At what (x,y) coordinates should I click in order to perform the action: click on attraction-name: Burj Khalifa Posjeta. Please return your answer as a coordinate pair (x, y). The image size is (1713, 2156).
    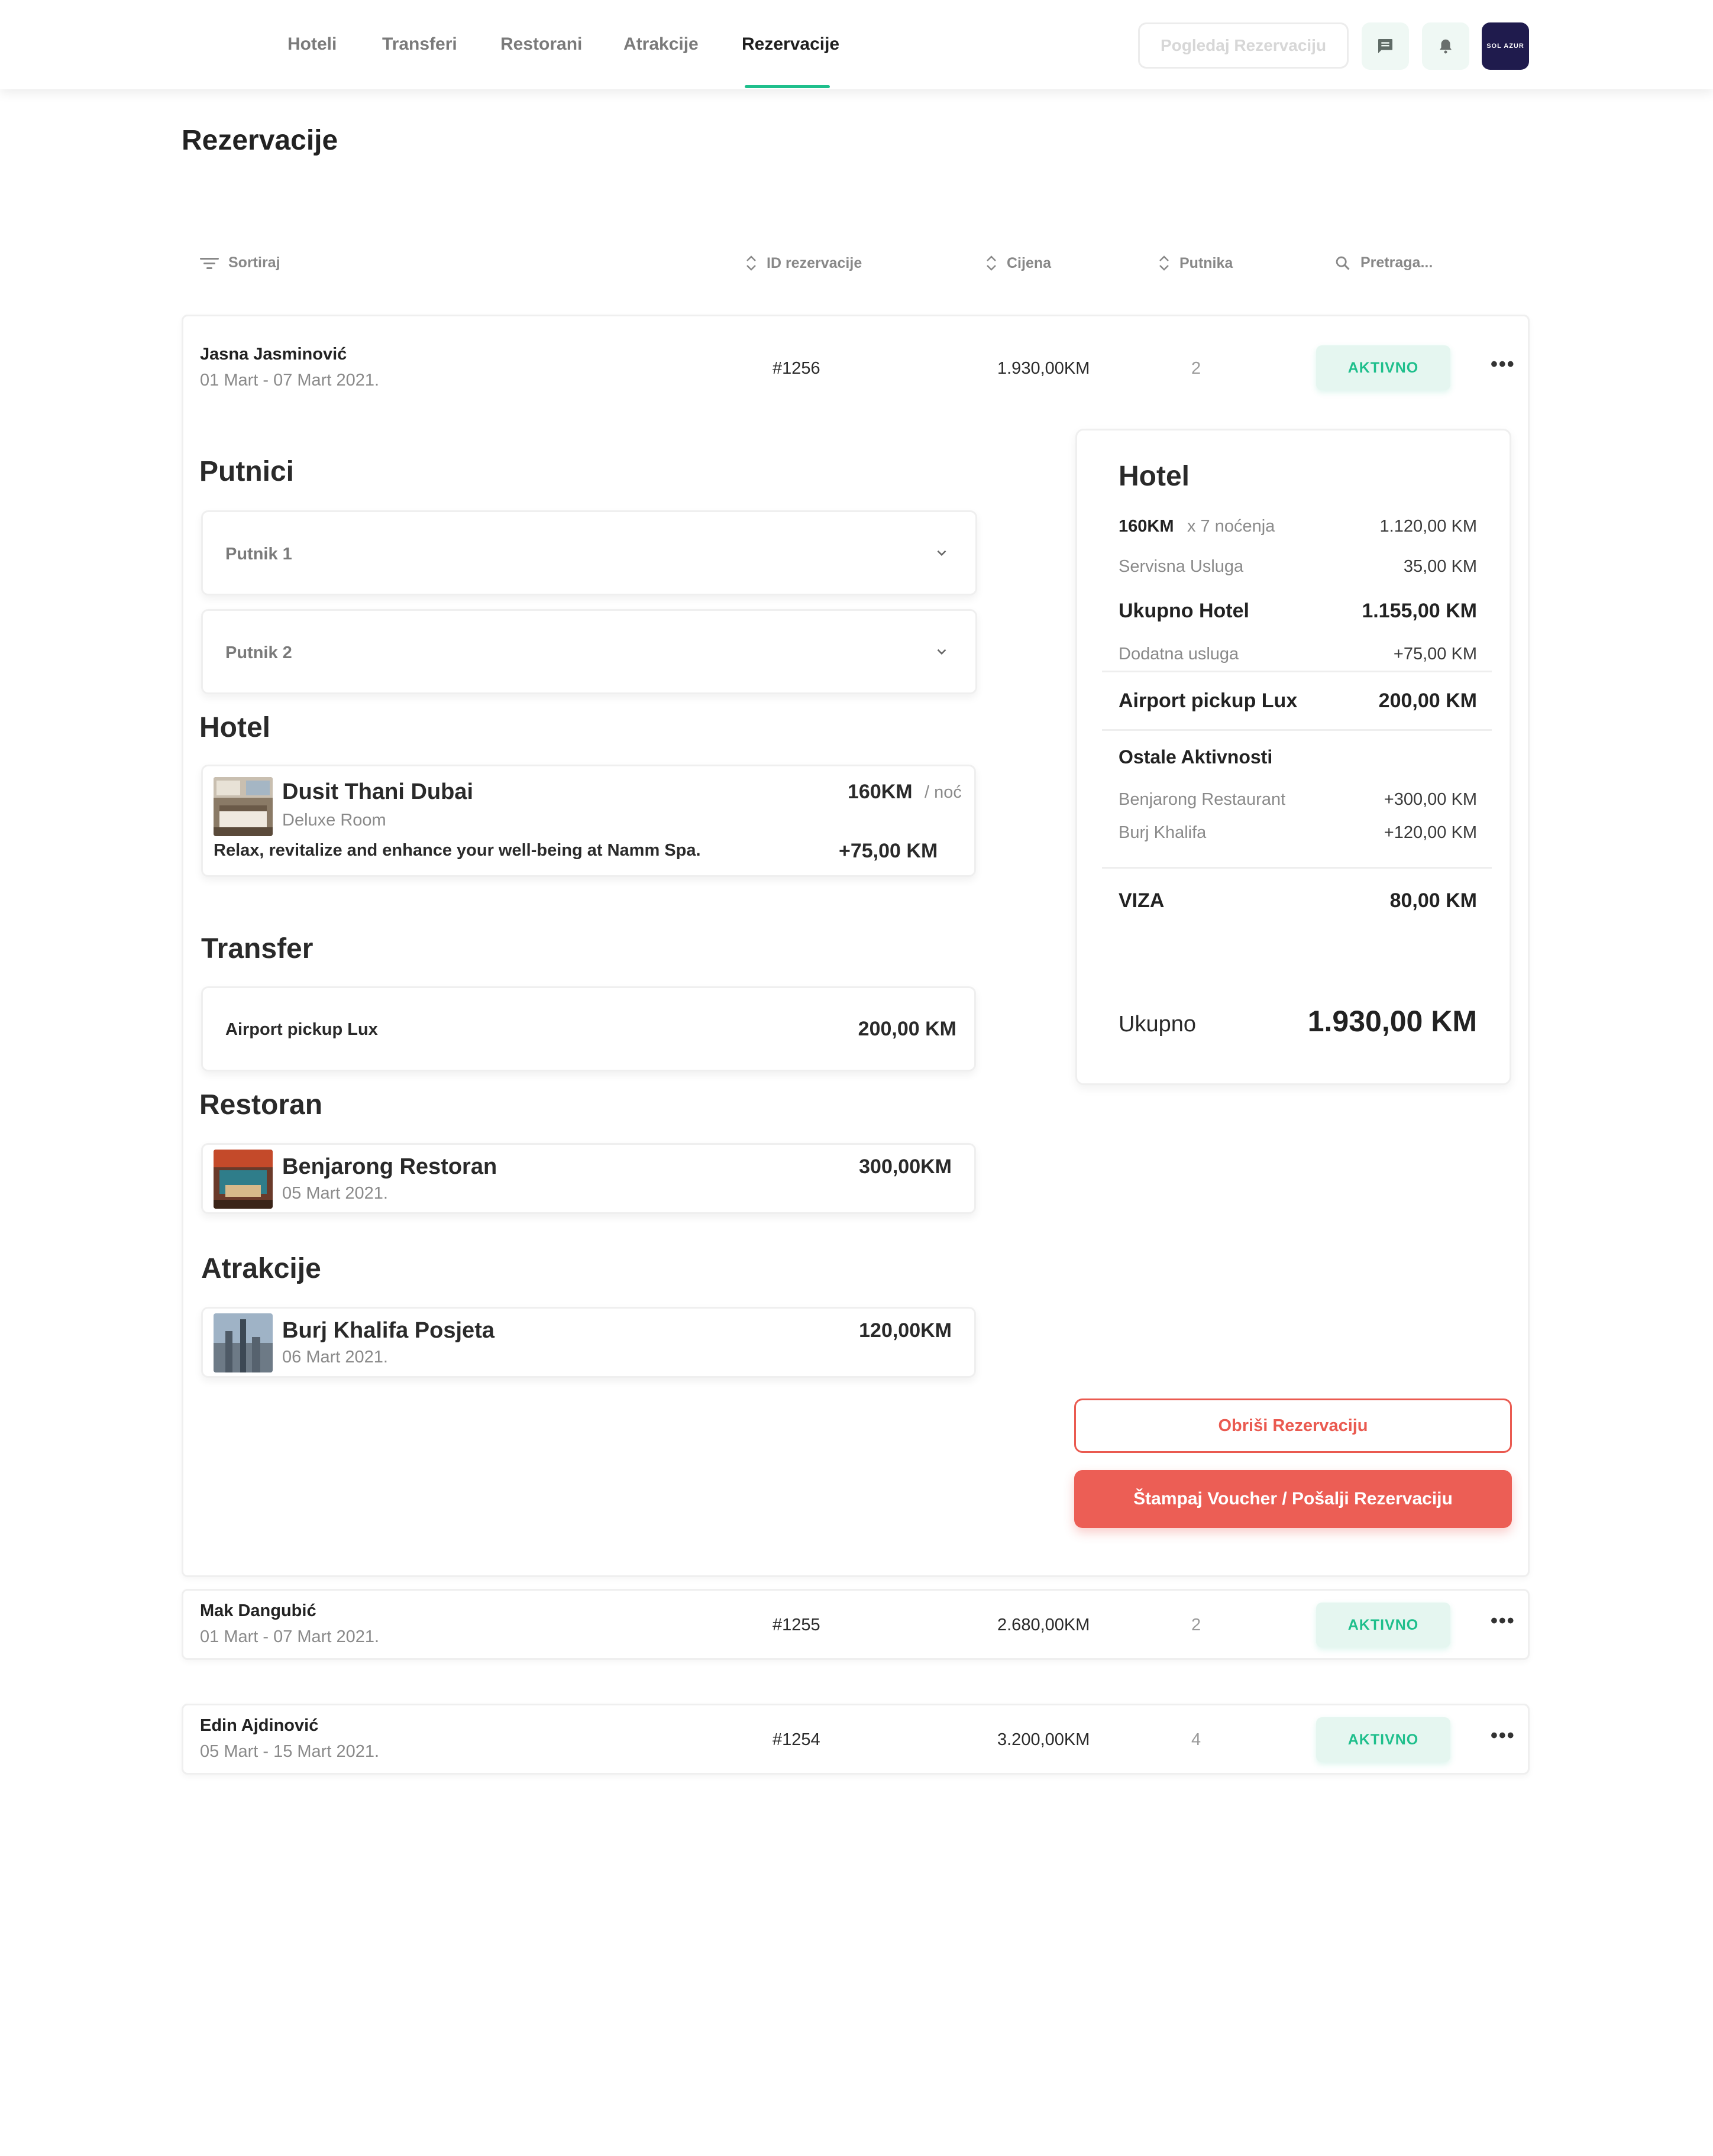
    Looking at the image, I should click on (388, 1330).